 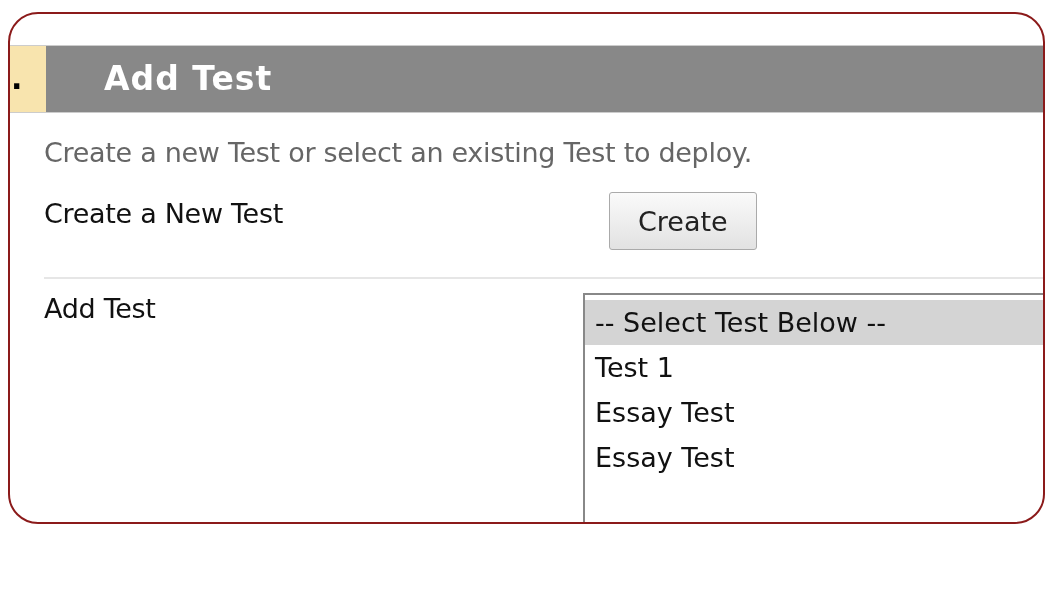 I want to click on list-option: -- Select Test Below --, so click(x=814, y=322).